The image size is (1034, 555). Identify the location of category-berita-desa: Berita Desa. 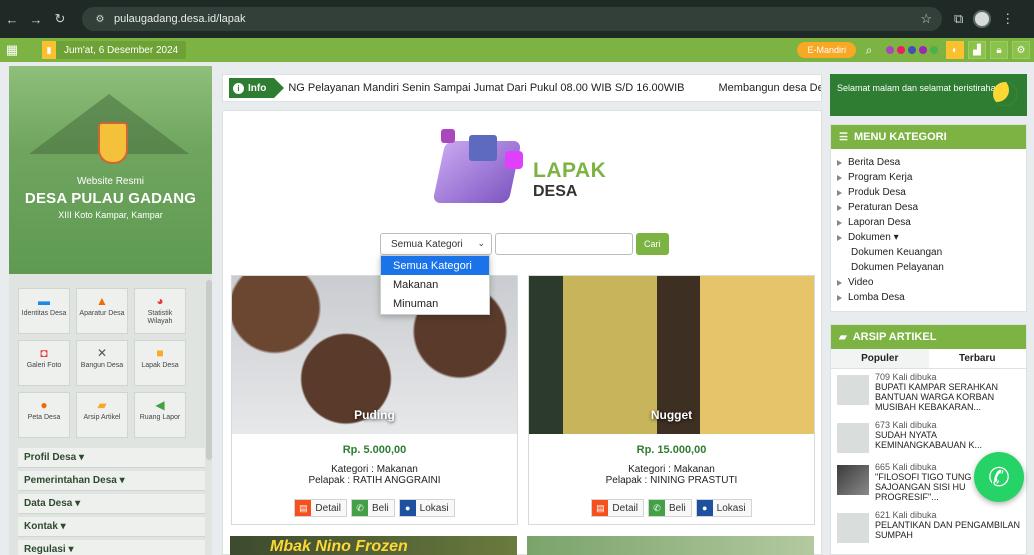
(931, 162).